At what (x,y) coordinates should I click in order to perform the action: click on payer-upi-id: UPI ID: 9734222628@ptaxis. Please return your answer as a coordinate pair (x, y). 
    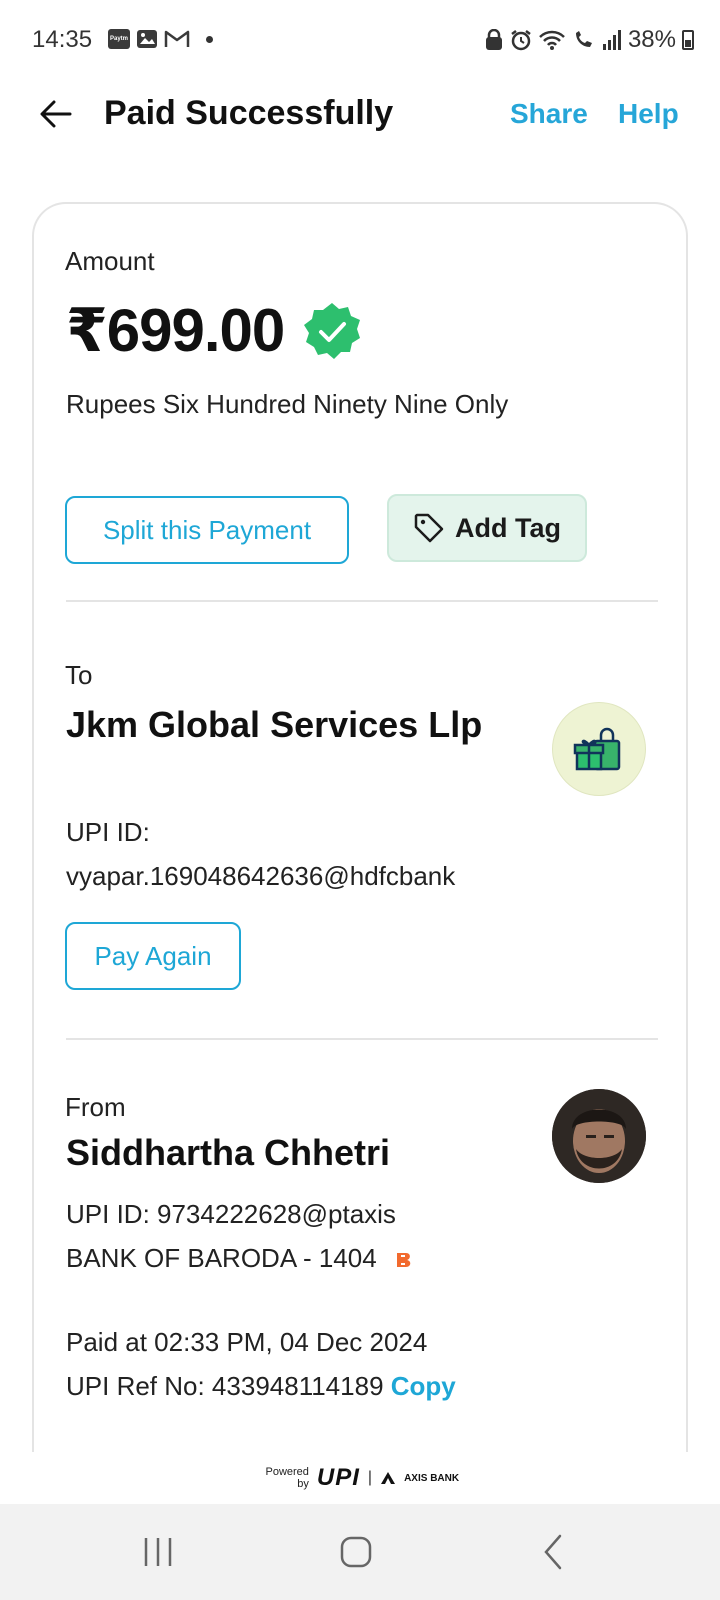
    Looking at the image, I should click on (231, 1214).